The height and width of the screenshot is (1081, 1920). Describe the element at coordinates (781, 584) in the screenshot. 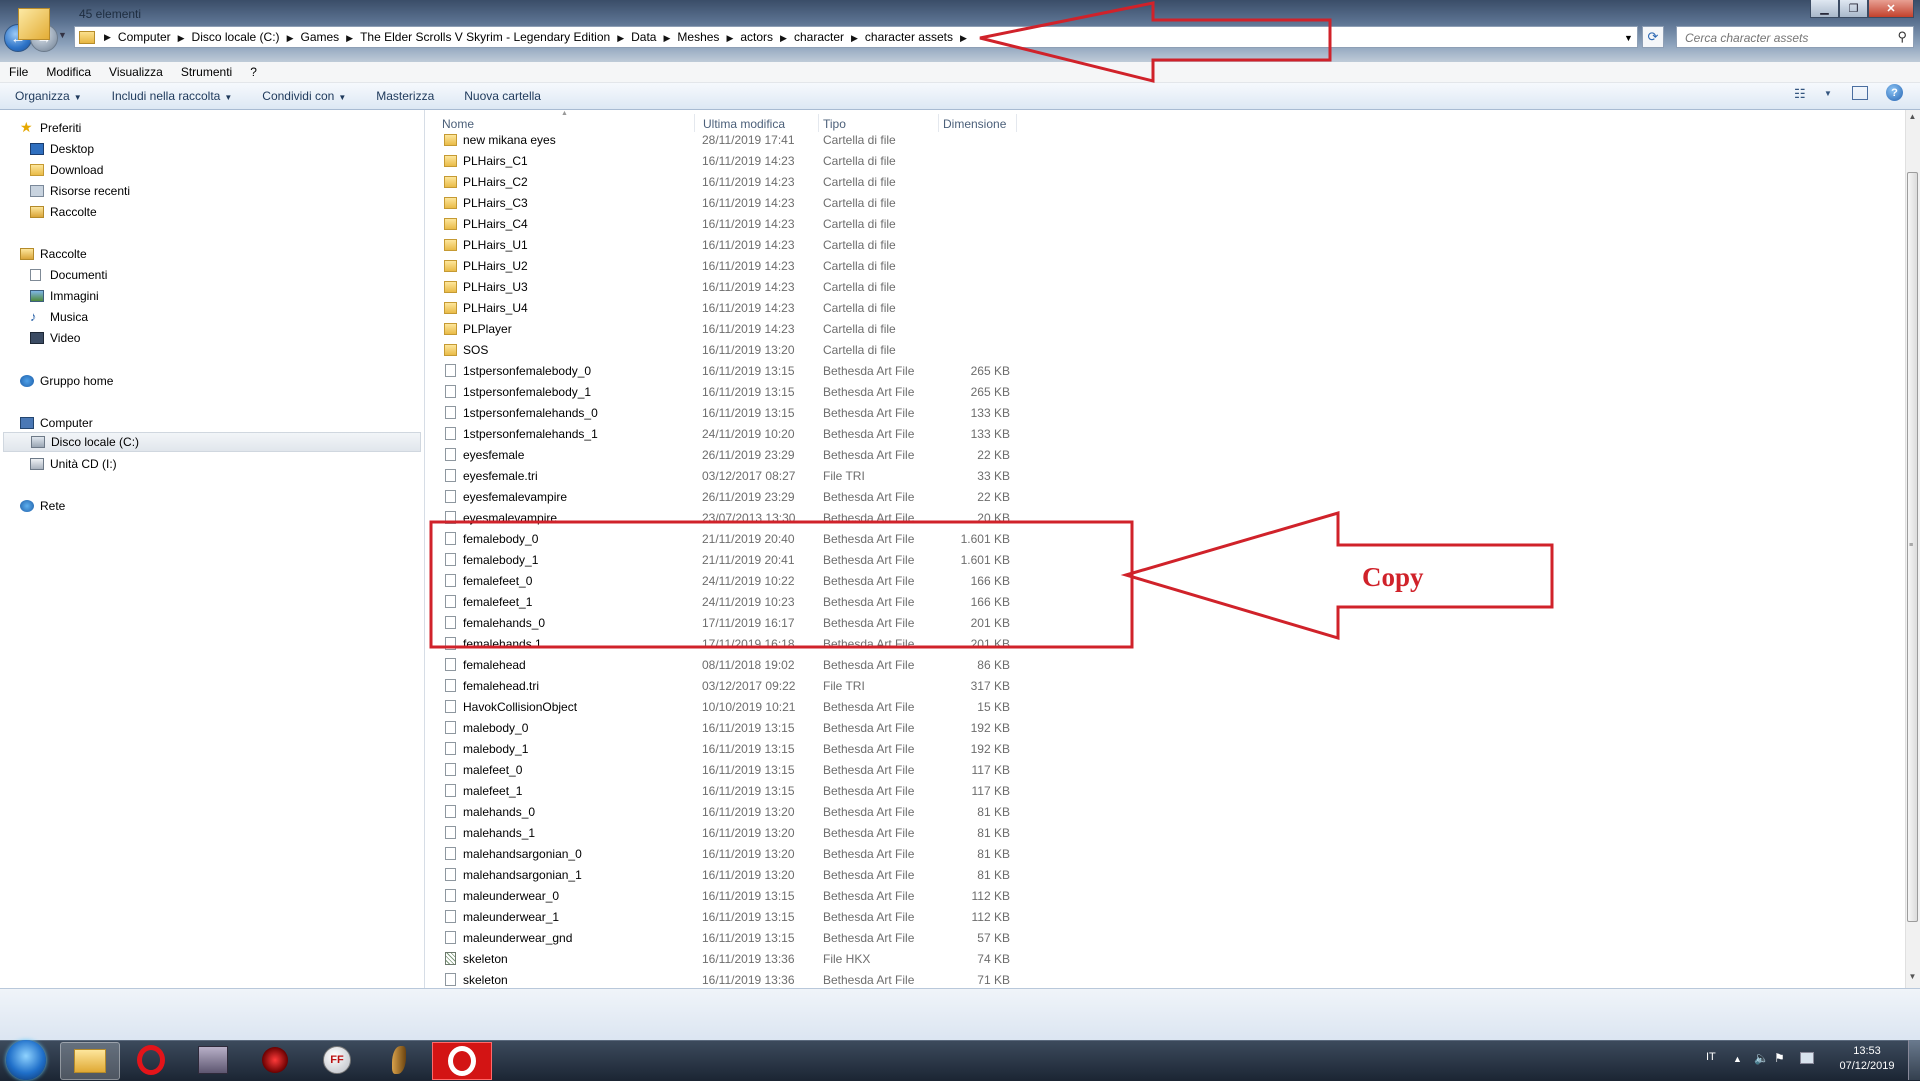

I see `copy-selection-box-annotation` at that location.